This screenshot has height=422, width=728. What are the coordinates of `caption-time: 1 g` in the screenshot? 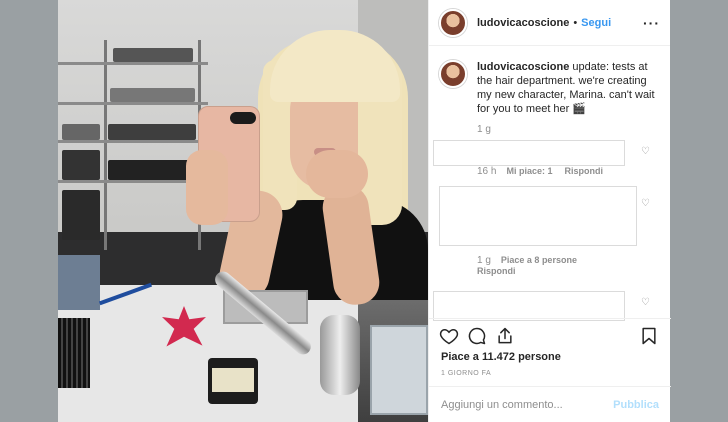 It's located at (484, 129).